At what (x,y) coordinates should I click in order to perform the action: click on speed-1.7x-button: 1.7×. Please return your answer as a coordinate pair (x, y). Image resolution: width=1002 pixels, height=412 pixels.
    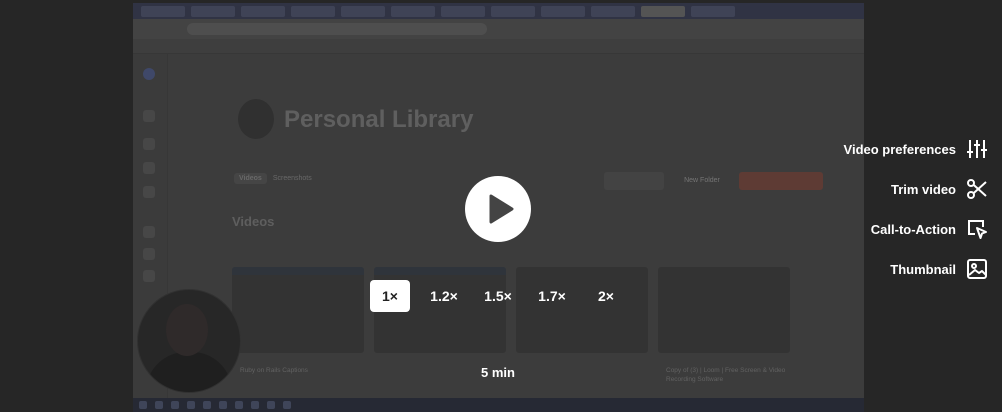
    Looking at the image, I should click on (552, 296).